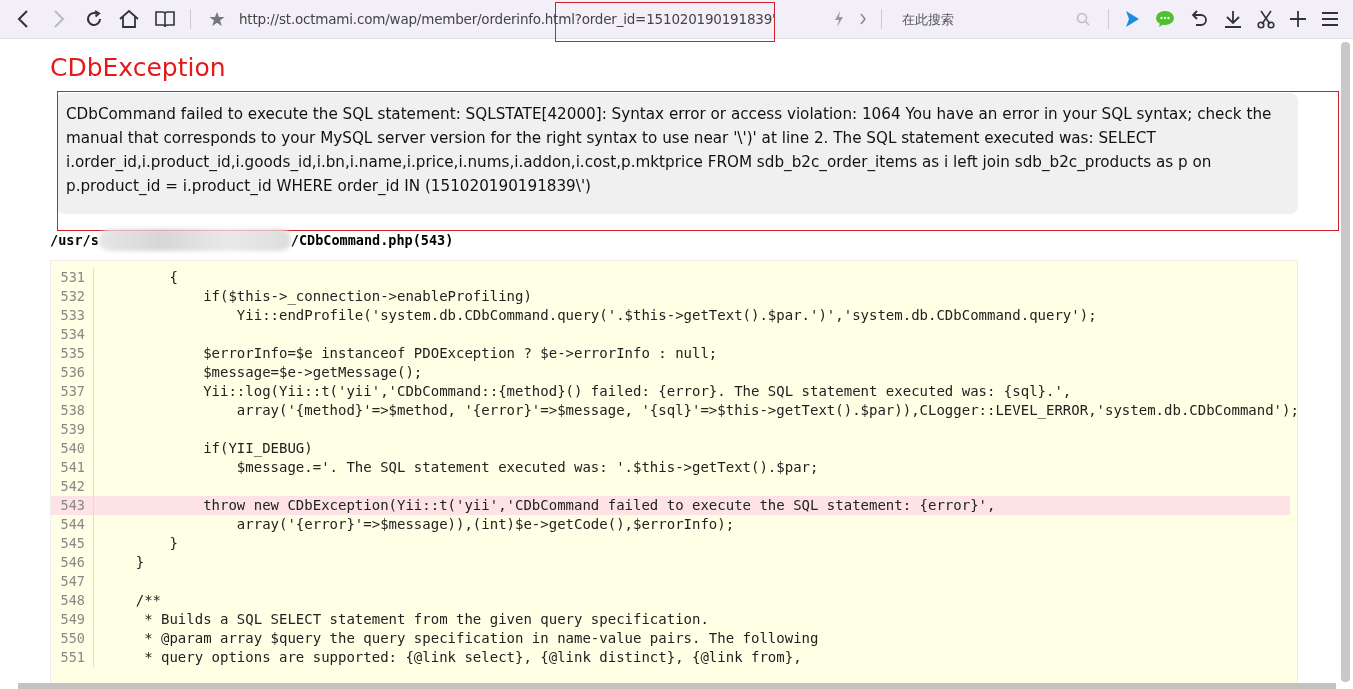 The image size is (1353, 689). What do you see at coordinates (72, 372) in the screenshot?
I see `line-number: 536` at bounding box center [72, 372].